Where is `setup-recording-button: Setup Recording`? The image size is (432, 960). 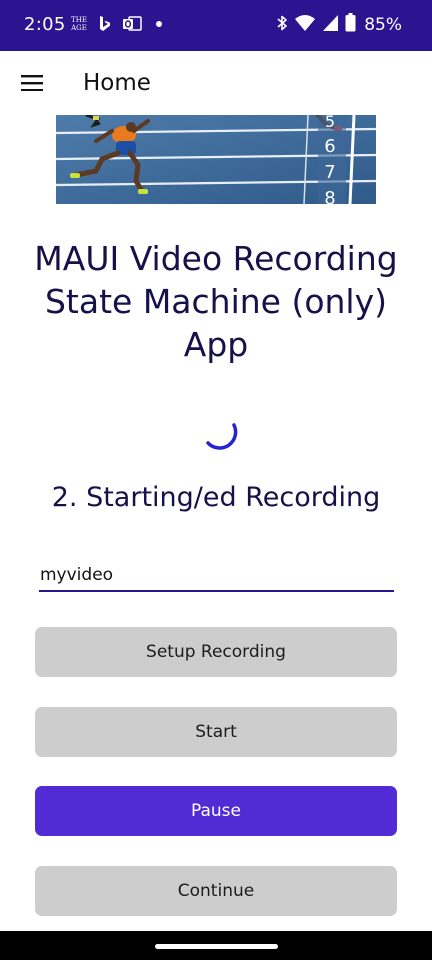 setup-recording-button: Setup Recording is located at coordinates (216, 652).